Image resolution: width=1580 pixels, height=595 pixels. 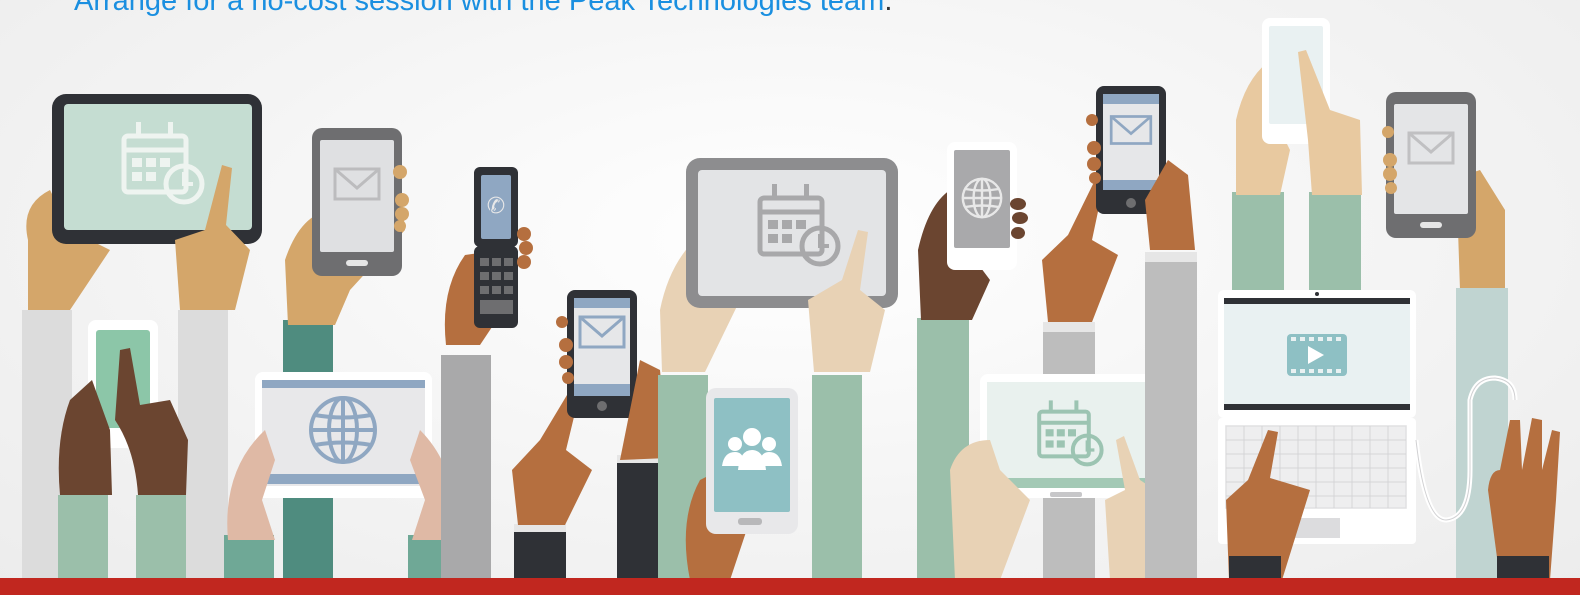 What do you see at coordinates (496, 206) in the screenshot?
I see `phone-call-icon: ✆` at bounding box center [496, 206].